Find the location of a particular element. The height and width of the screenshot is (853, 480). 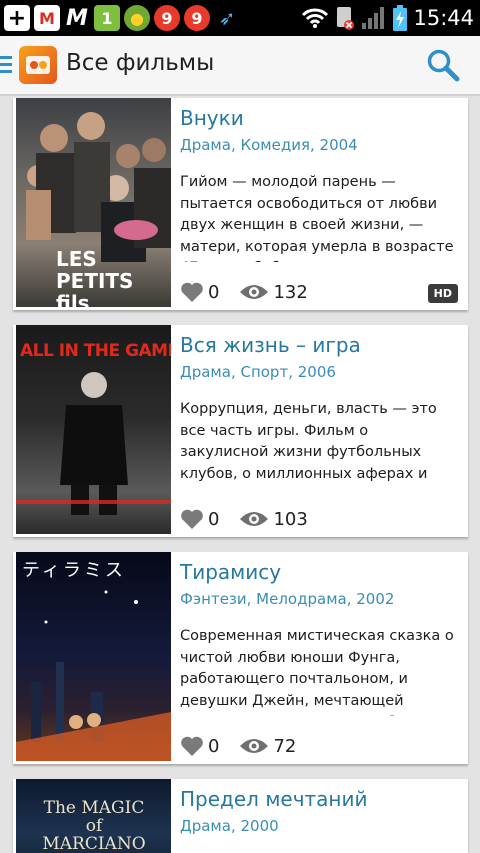

movie-genres: Фэнтези, Мелодрама, 2002 is located at coordinates (287, 599).